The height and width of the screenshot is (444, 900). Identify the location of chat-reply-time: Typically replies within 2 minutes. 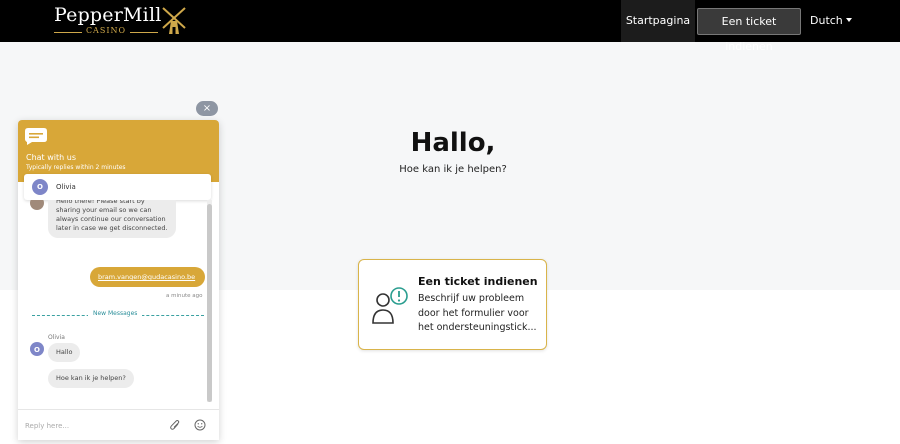
(76, 167).